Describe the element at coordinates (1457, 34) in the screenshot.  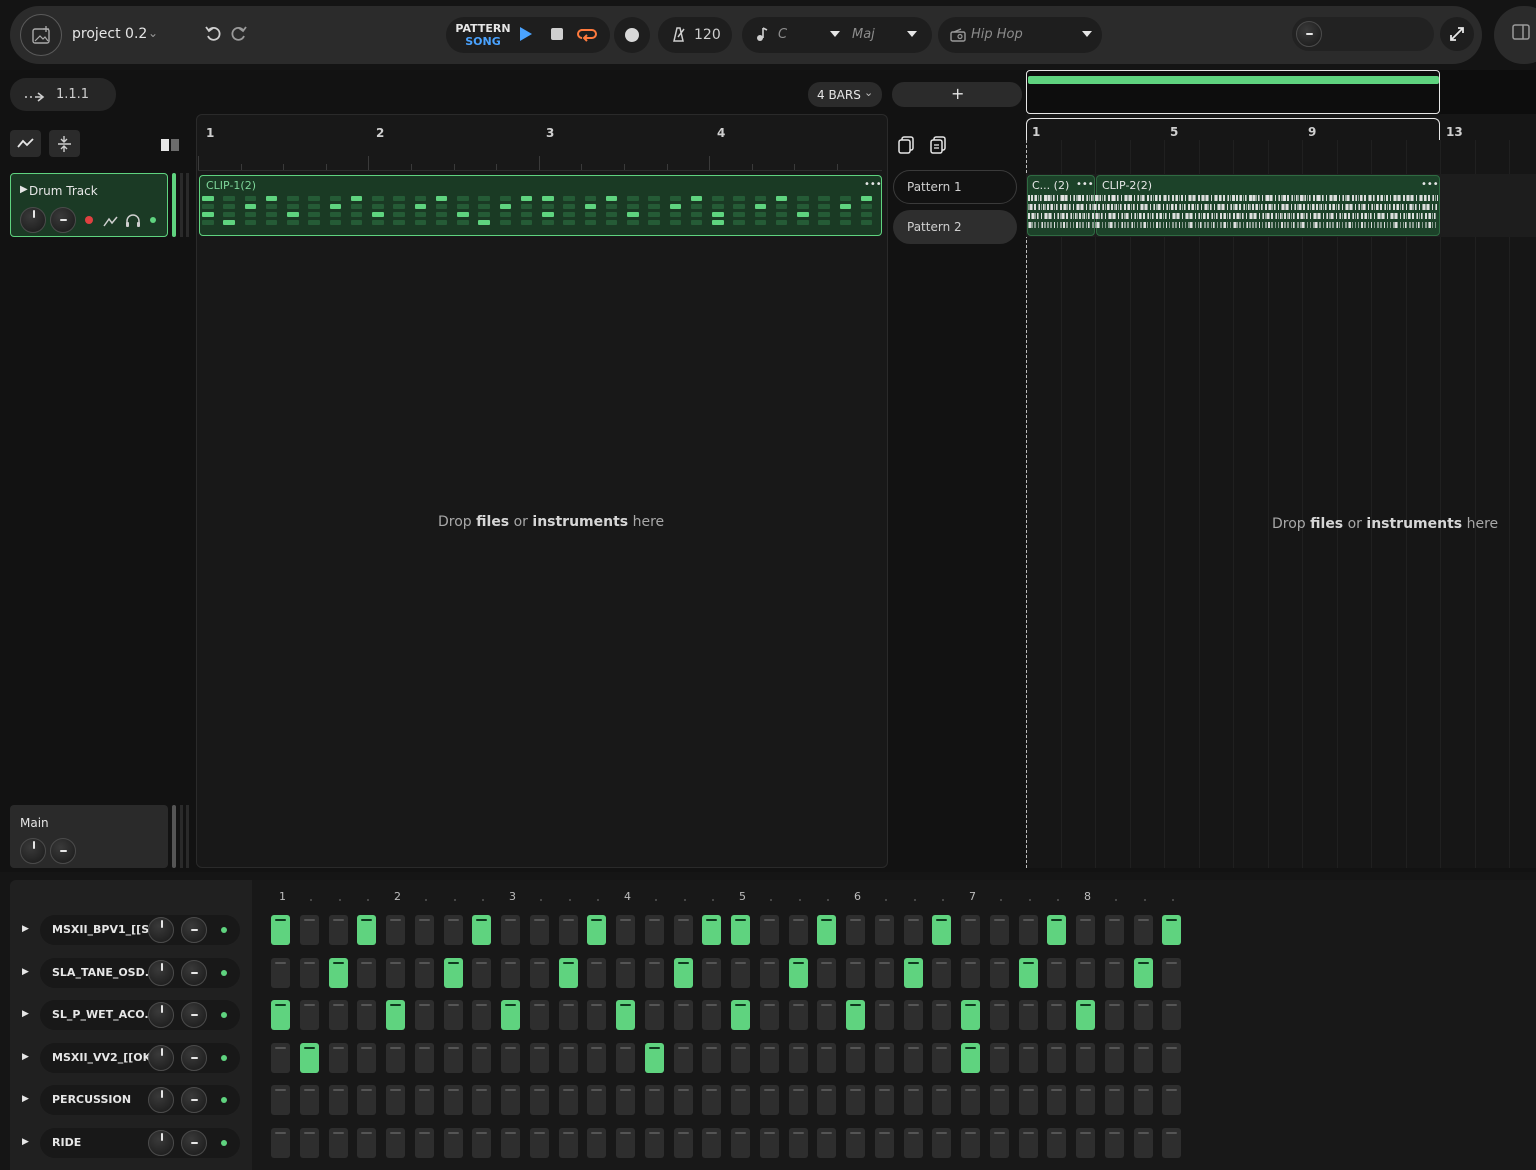
I see `fullscreen-button` at that location.